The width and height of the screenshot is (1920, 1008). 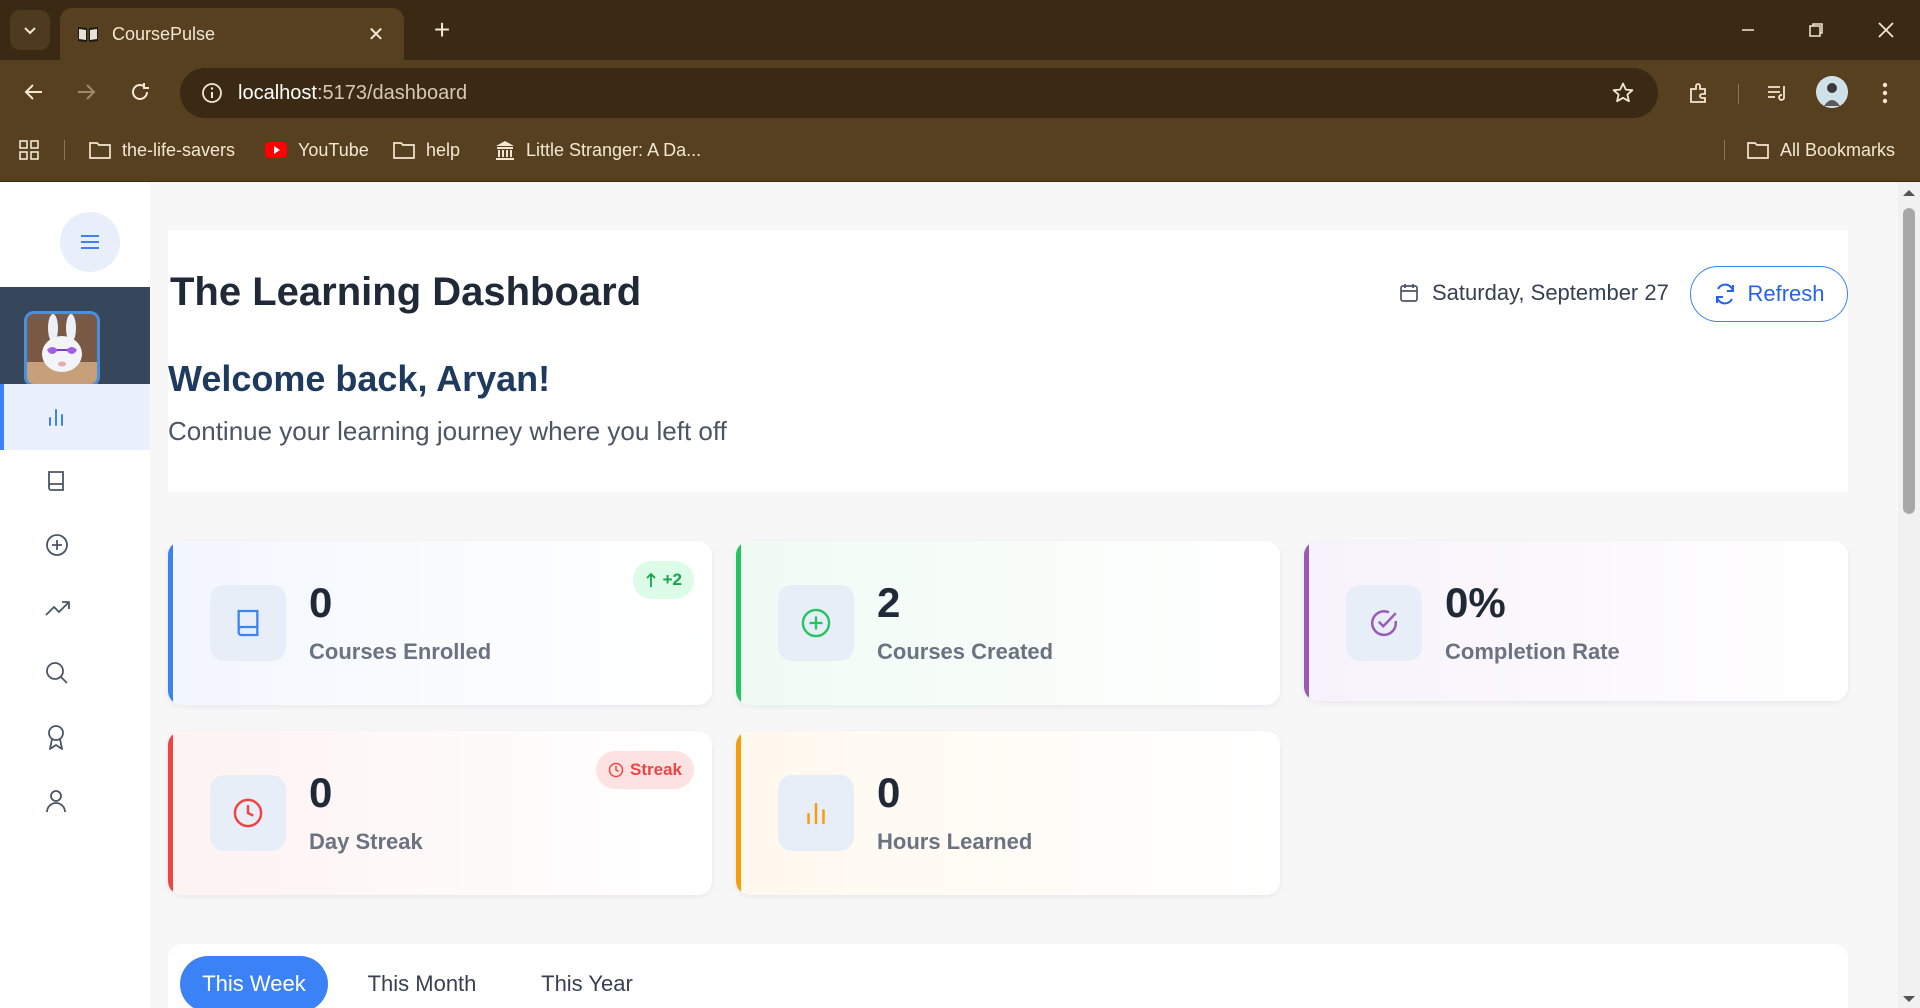 I want to click on arrow-up-icon, so click(x=650, y=579).